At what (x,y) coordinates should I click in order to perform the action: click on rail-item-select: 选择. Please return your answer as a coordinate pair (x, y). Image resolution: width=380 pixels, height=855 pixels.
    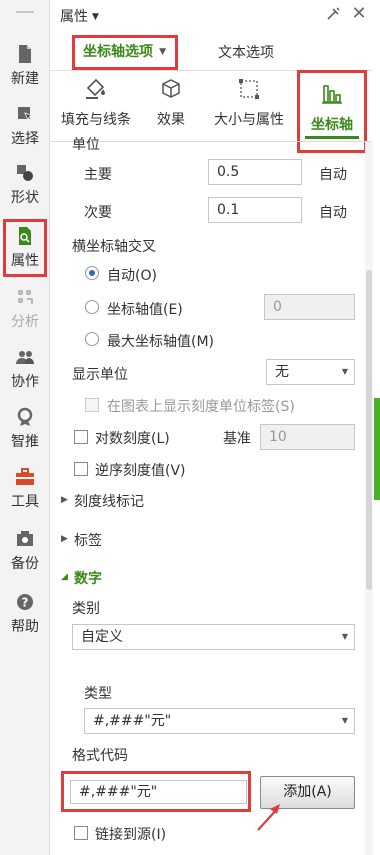
    Looking at the image, I should click on (25, 133).